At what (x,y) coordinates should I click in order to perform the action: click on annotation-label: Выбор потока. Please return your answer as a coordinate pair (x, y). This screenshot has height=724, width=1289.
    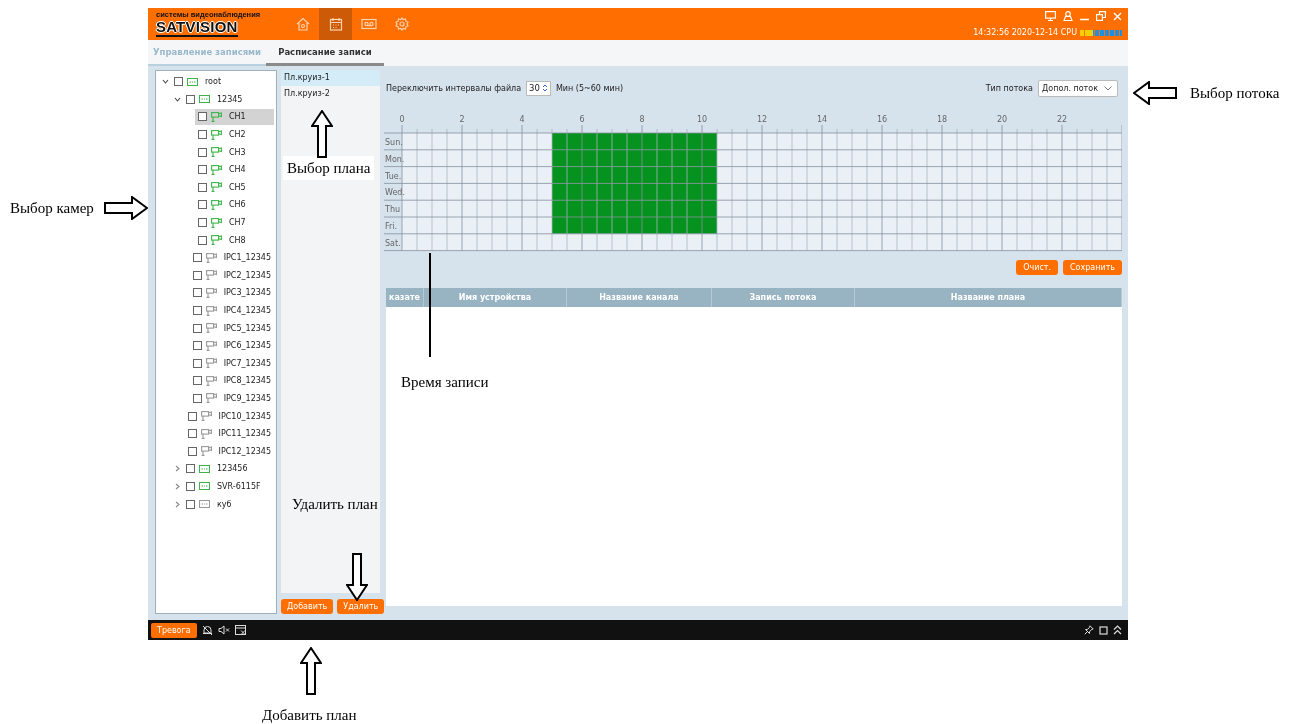
    Looking at the image, I should click on (1235, 93).